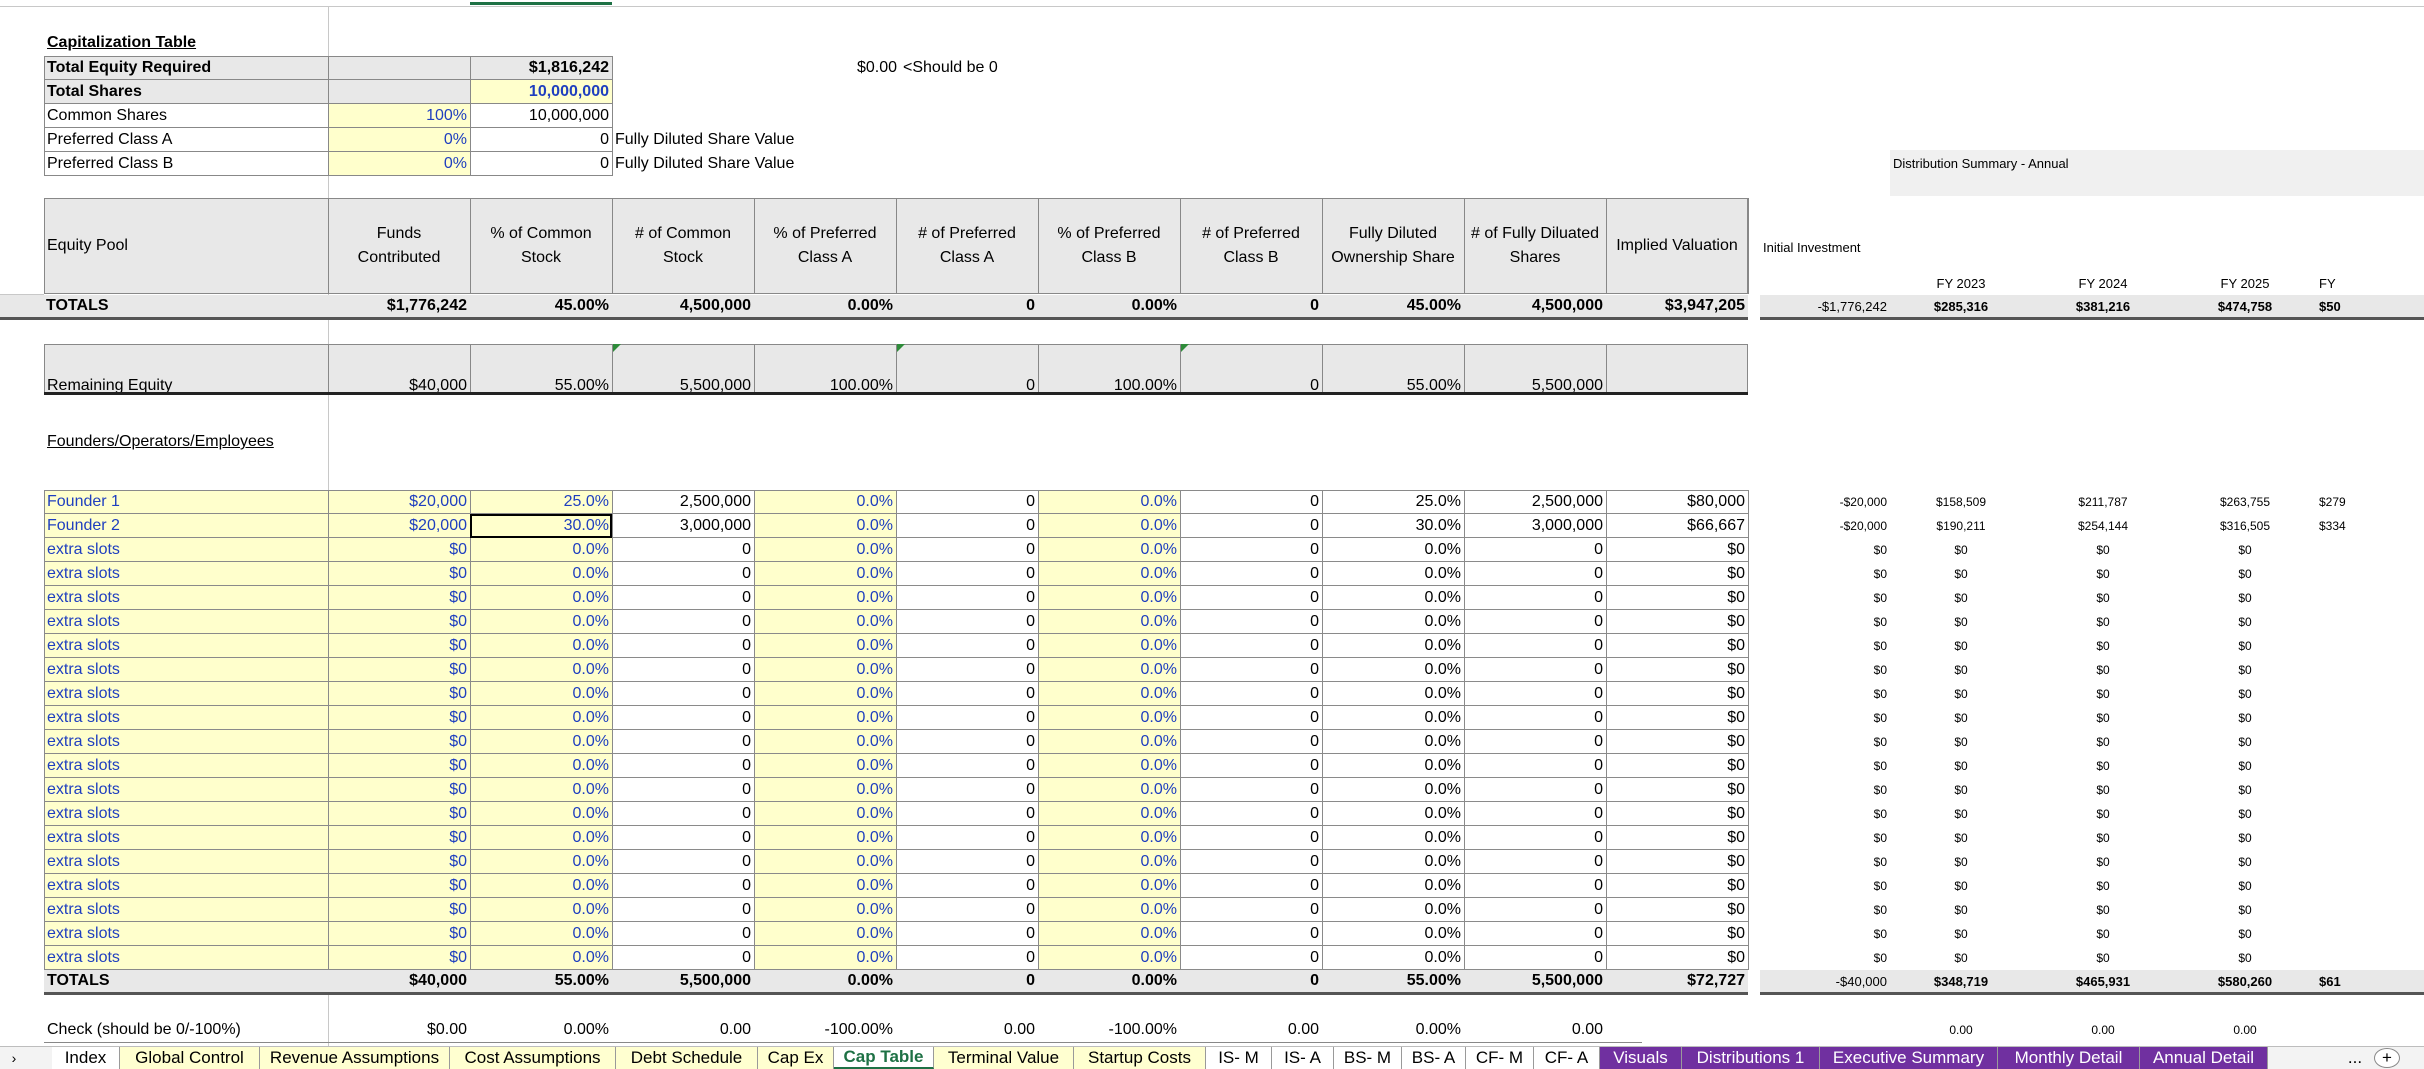  Describe the element at coordinates (1368, 1058) in the screenshot. I see `tab-bs-m: BS- M` at that location.